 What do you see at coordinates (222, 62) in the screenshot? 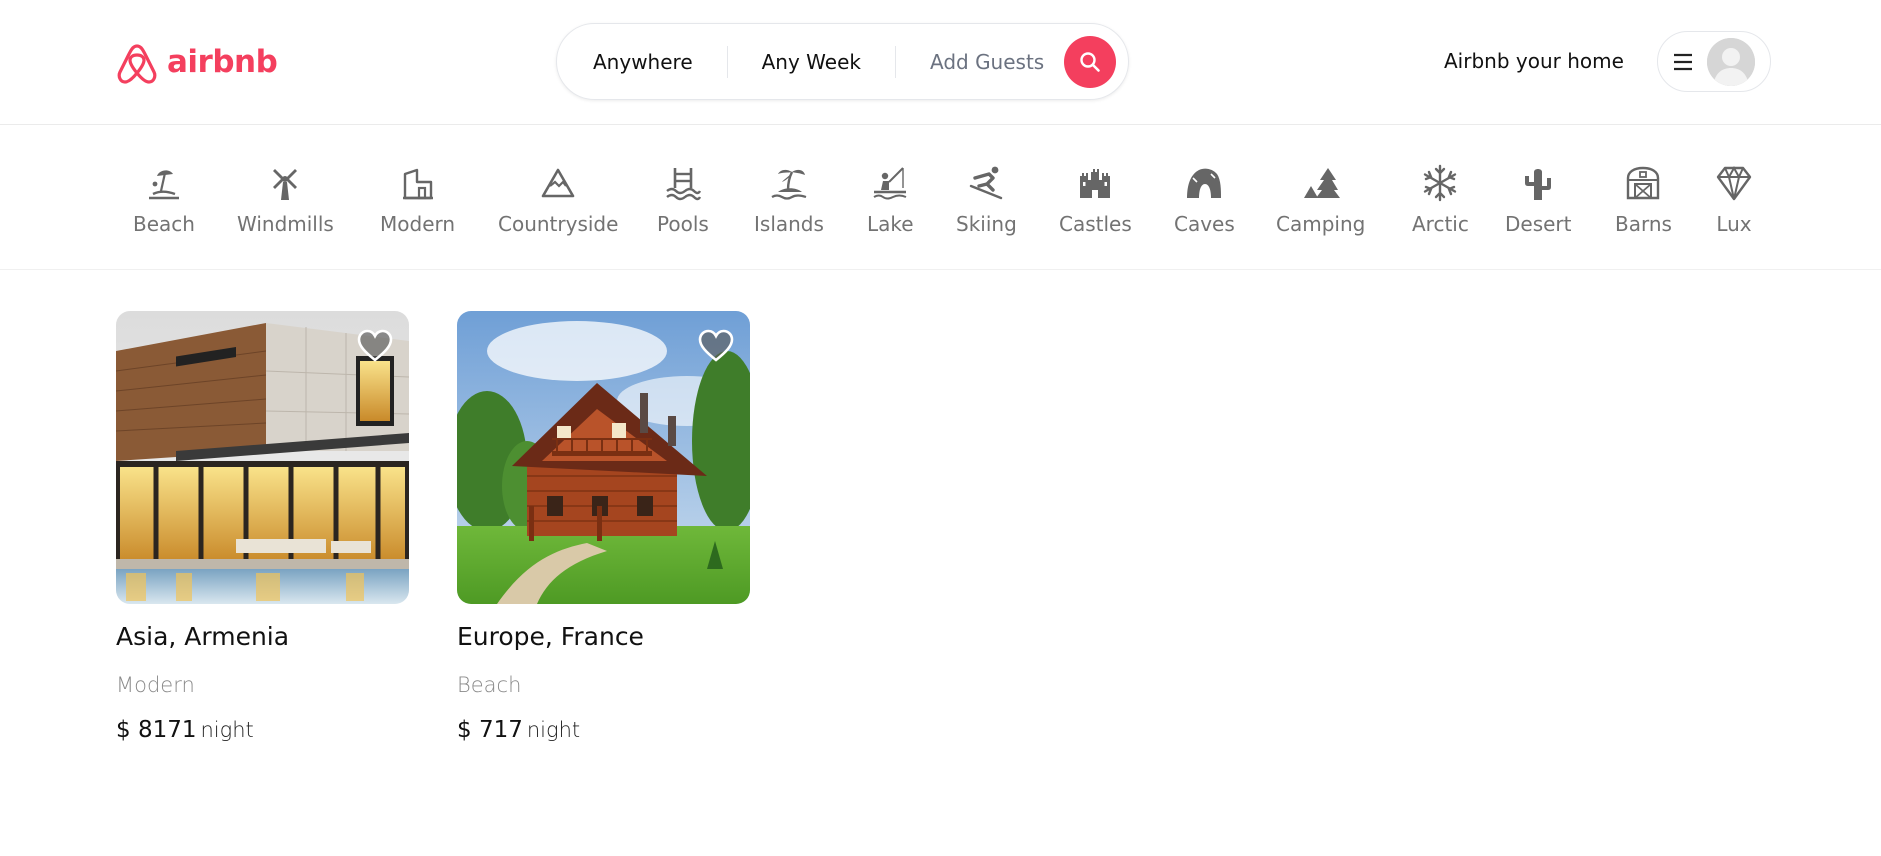
I see `logo-text: airbnb` at bounding box center [222, 62].